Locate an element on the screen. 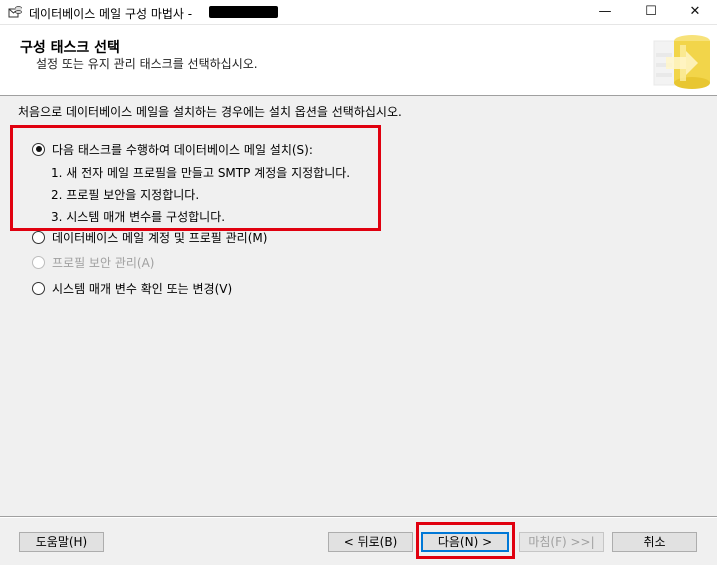 The image size is (717, 565). close-button: ✕ is located at coordinates (694, 12).